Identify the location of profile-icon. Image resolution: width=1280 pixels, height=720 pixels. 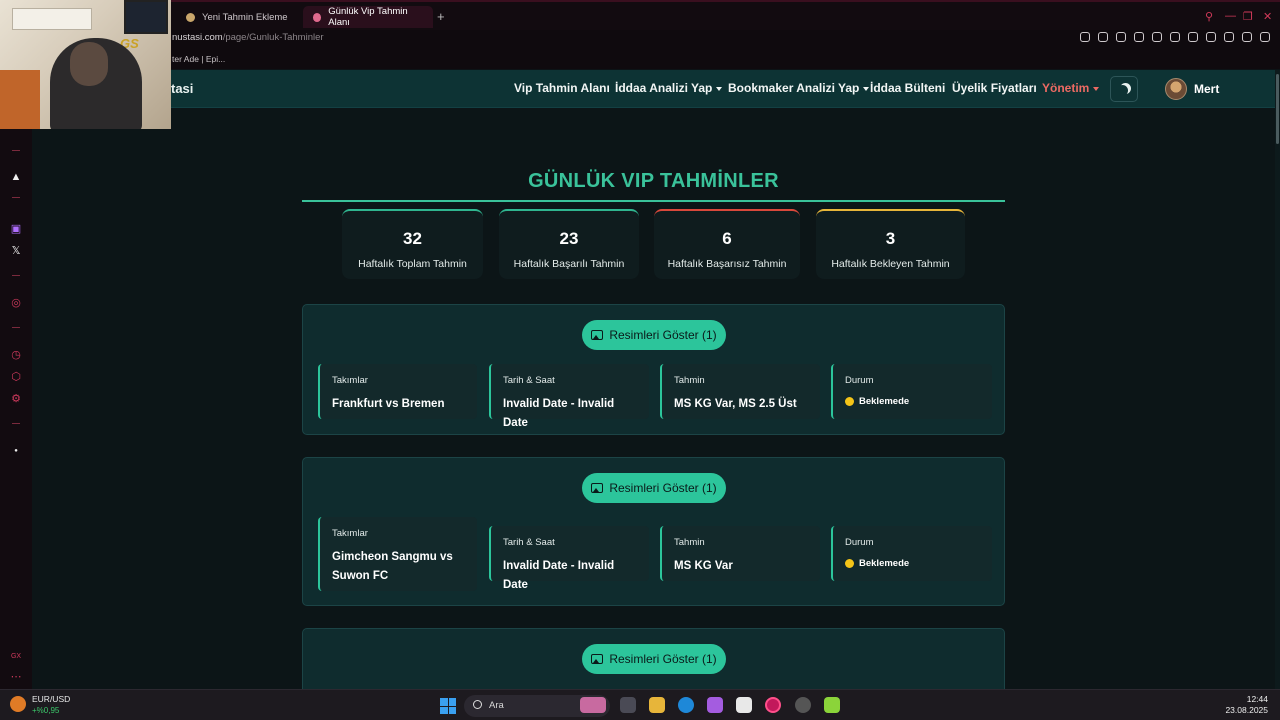
(1229, 37).